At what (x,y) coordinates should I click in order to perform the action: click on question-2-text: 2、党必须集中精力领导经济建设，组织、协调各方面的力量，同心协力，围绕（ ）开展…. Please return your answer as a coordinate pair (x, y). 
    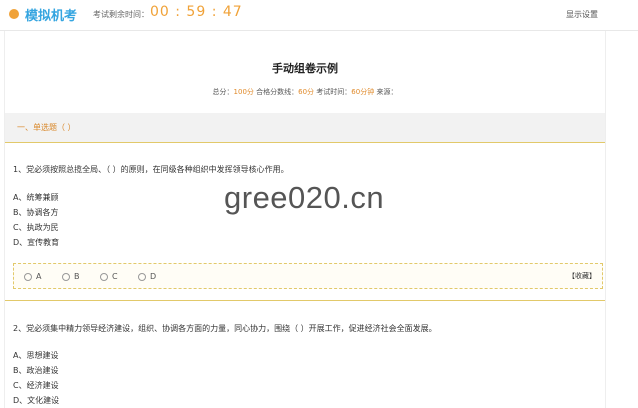
    Looking at the image, I should click on (225, 328).